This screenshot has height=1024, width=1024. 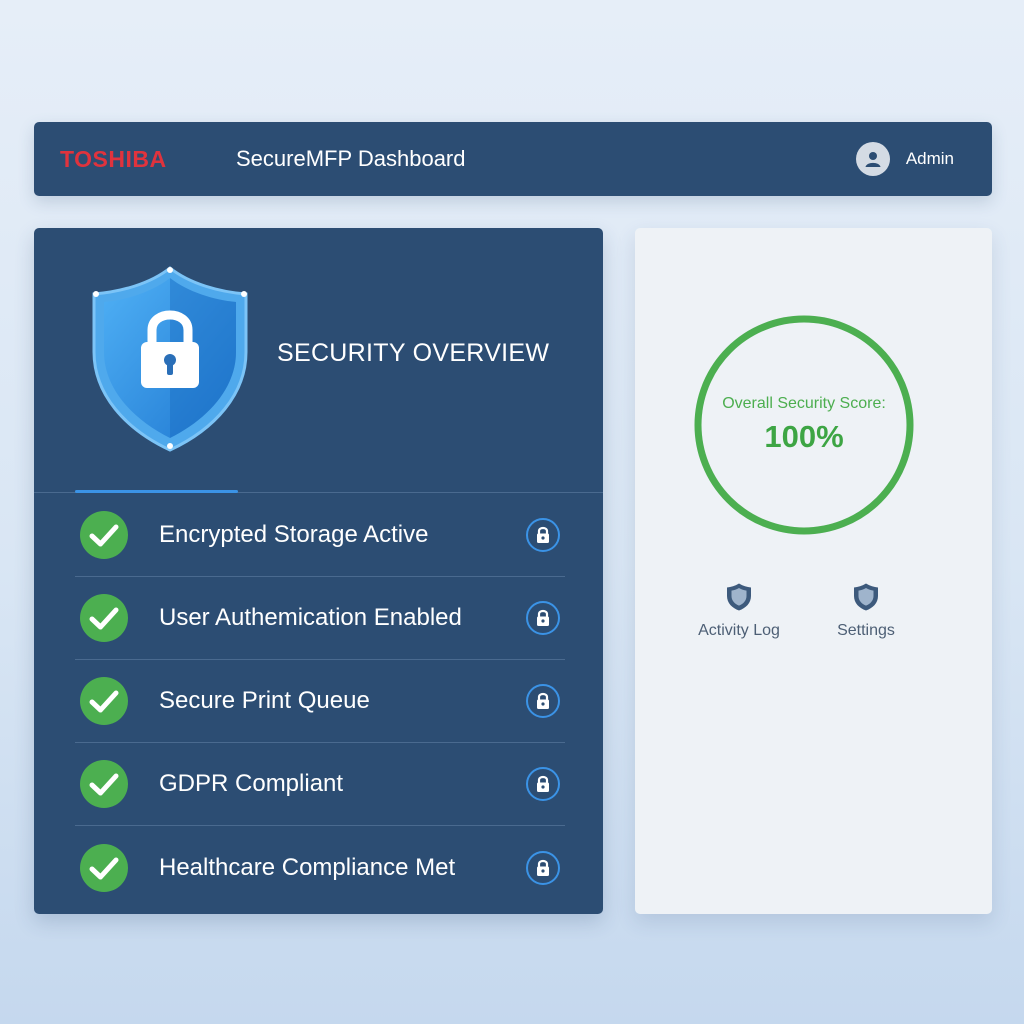 What do you see at coordinates (307, 867) in the screenshot?
I see `status-label: Healthcare Compliance Met` at bounding box center [307, 867].